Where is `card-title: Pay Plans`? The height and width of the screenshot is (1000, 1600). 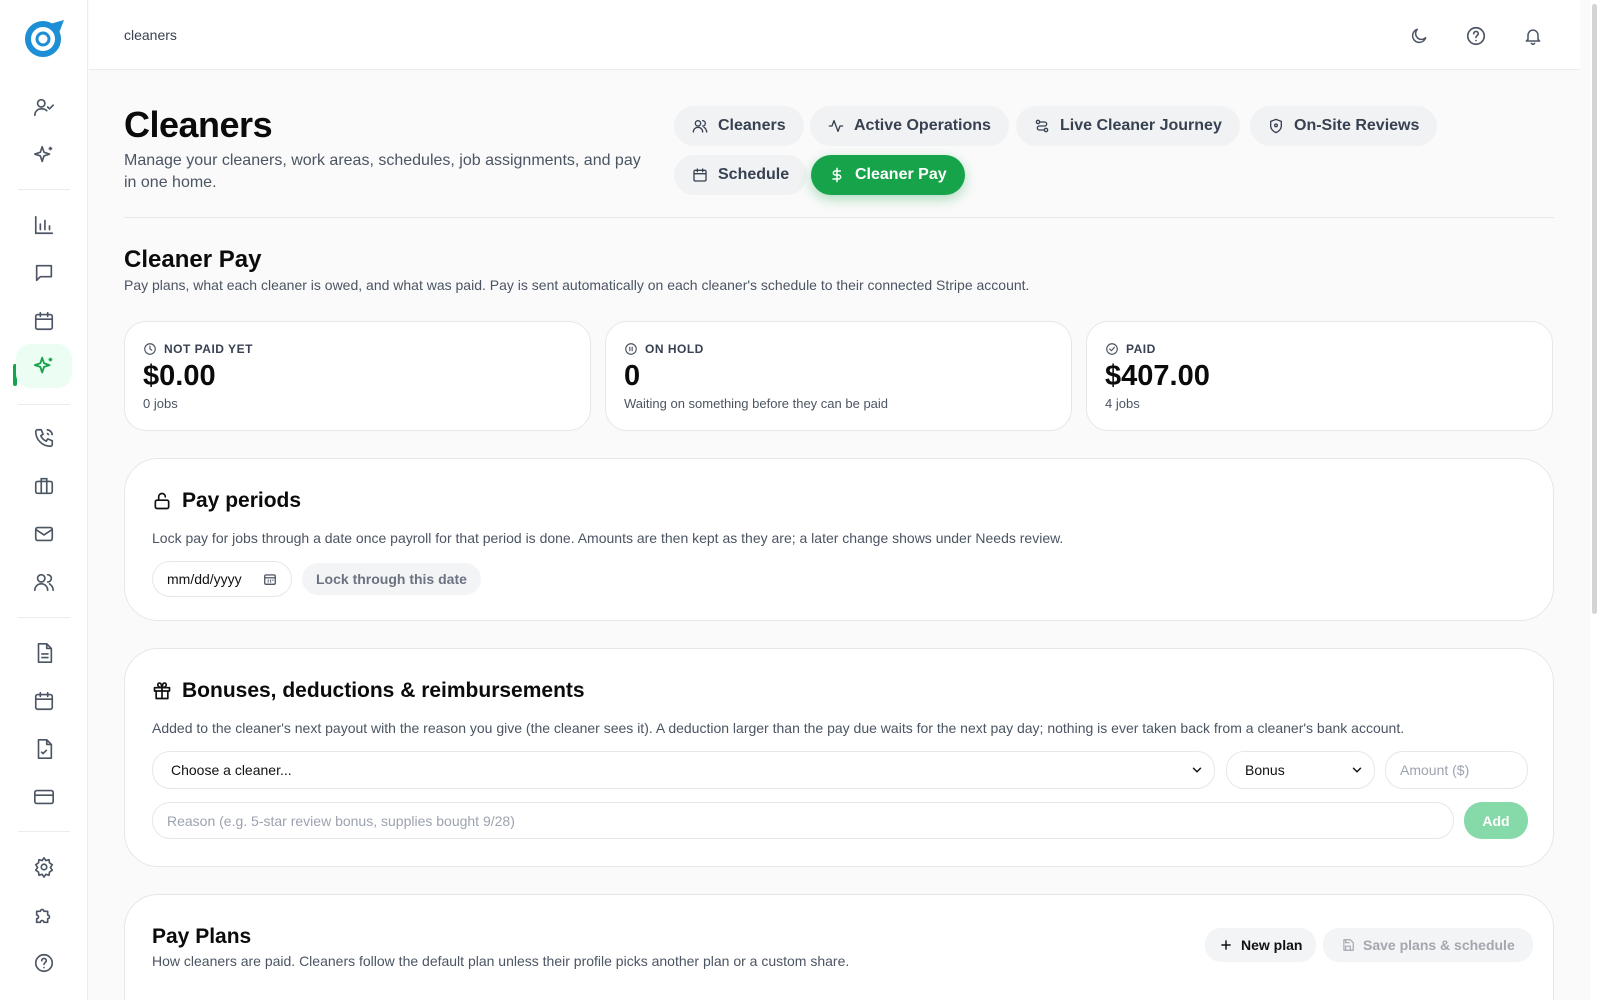 card-title: Pay Plans is located at coordinates (202, 936).